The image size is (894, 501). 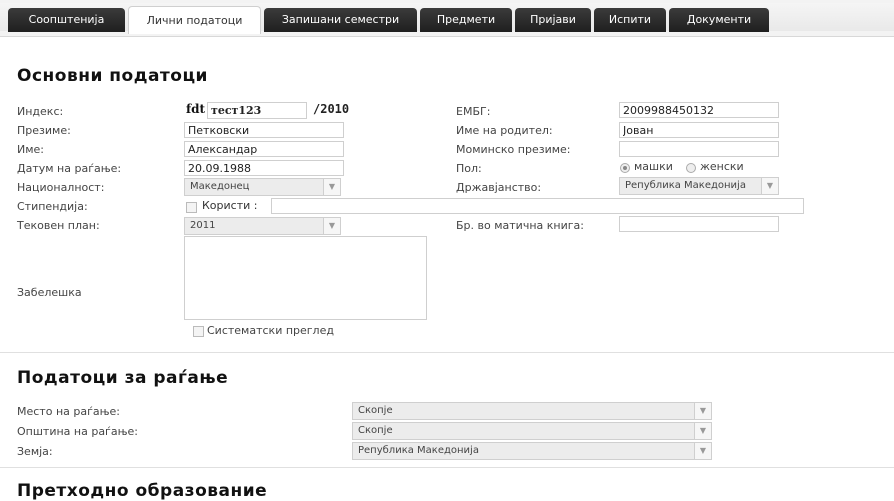 What do you see at coordinates (66, 20) in the screenshot?
I see `tab-announcements: Соопштенија` at bounding box center [66, 20].